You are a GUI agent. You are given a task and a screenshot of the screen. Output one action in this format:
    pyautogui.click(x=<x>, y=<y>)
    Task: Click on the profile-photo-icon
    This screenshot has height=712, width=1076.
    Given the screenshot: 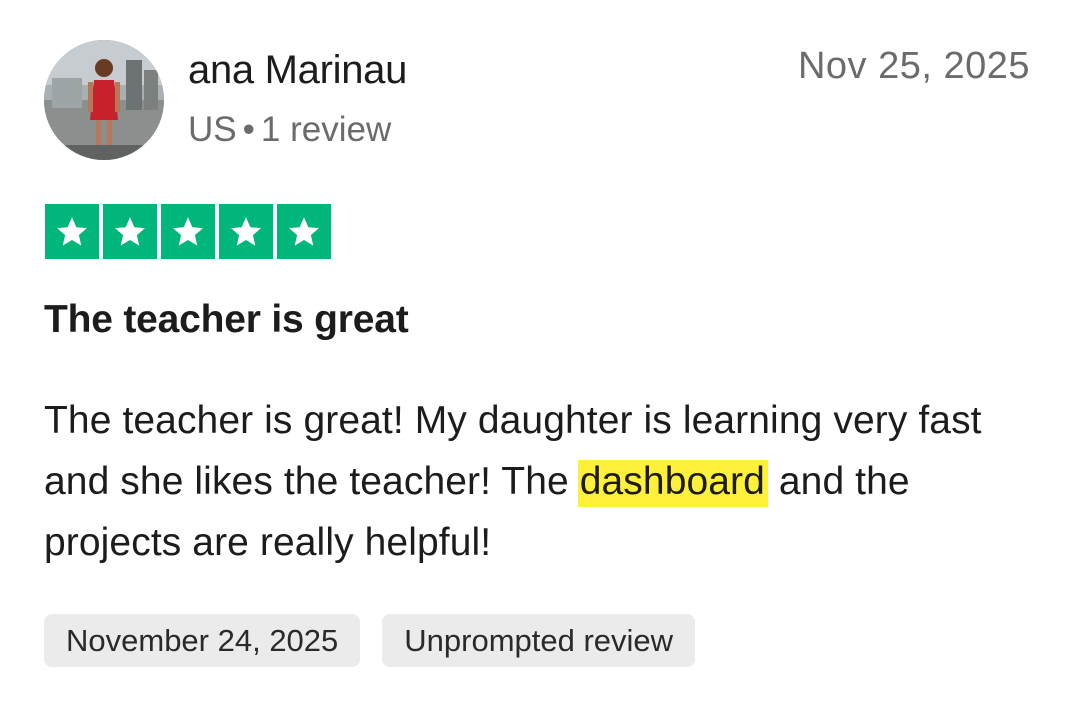 What is the action you would take?
    pyautogui.click(x=104, y=100)
    